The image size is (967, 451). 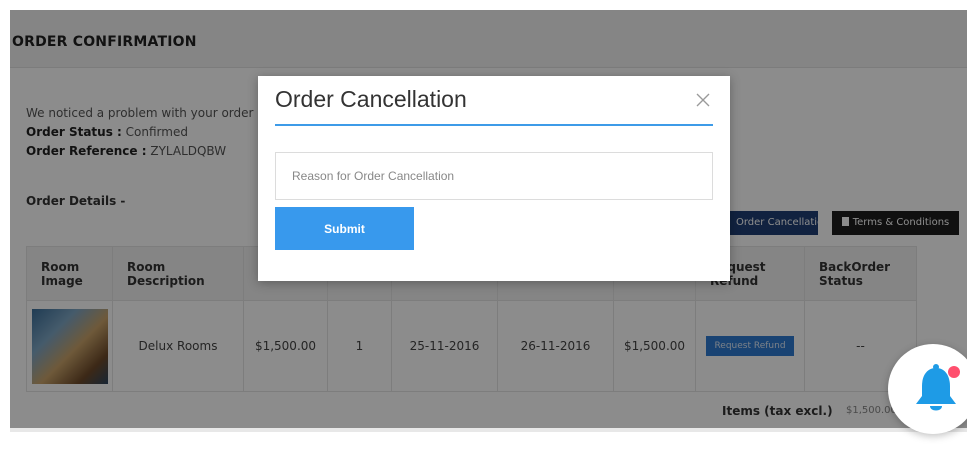 I want to click on bottom-strip, so click(x=483, y=439).